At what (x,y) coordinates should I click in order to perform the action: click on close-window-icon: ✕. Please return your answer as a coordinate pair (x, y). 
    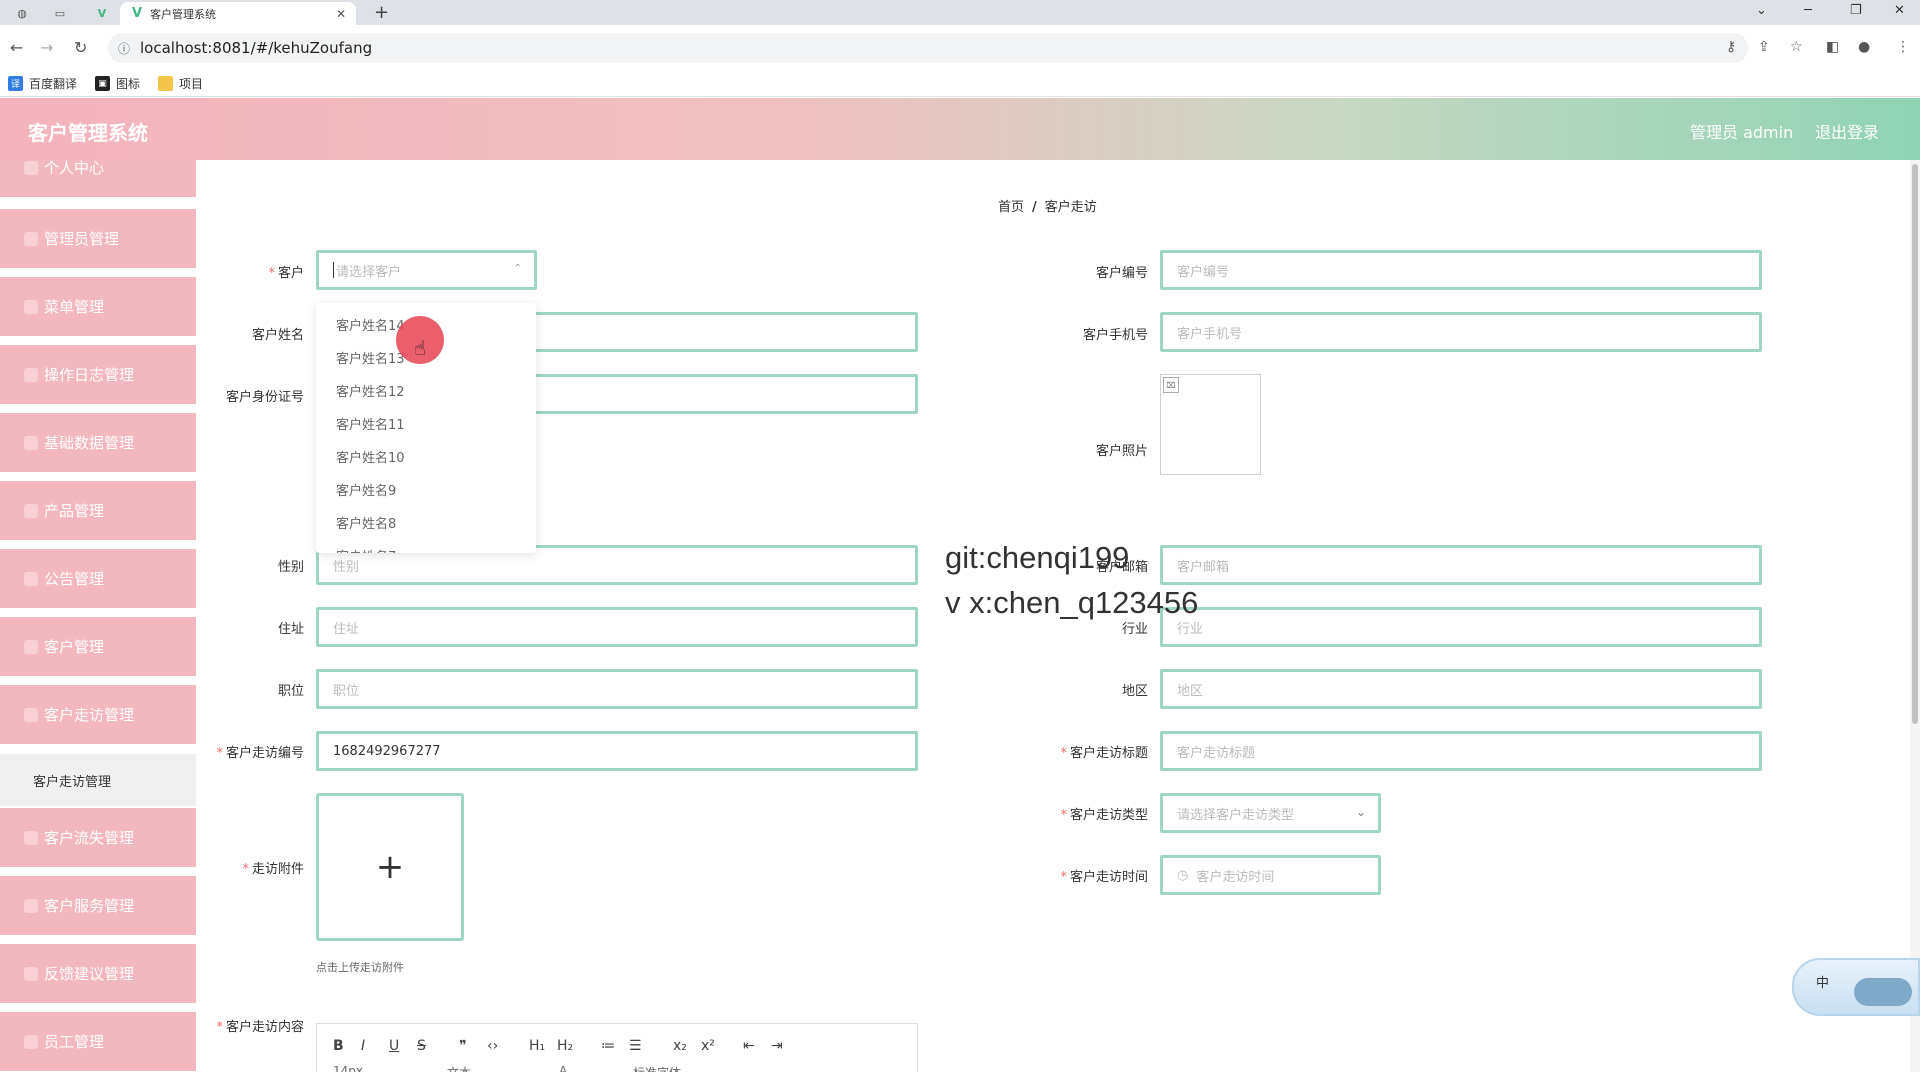
    Looking at the image, I should click on (1899, 10).